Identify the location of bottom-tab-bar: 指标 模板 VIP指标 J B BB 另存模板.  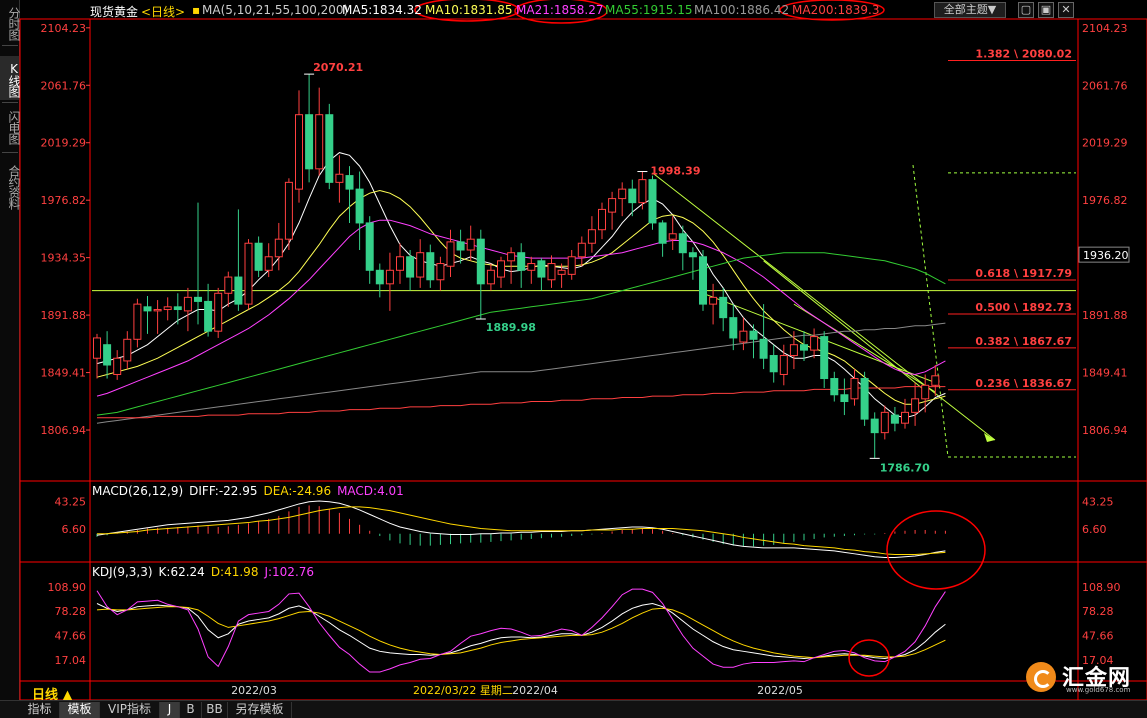
(573, 709).